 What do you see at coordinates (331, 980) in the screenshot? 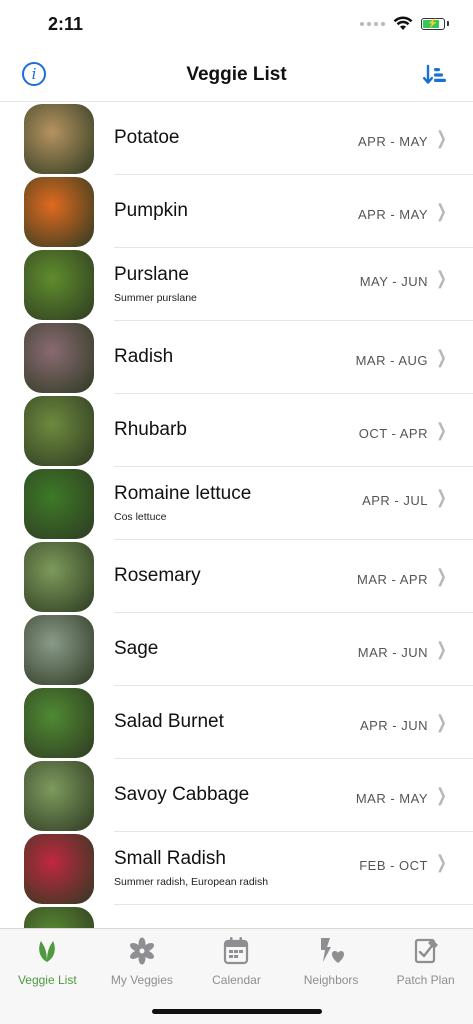
I see `tab-label: Neighbors` at bounding box center [331, 980].